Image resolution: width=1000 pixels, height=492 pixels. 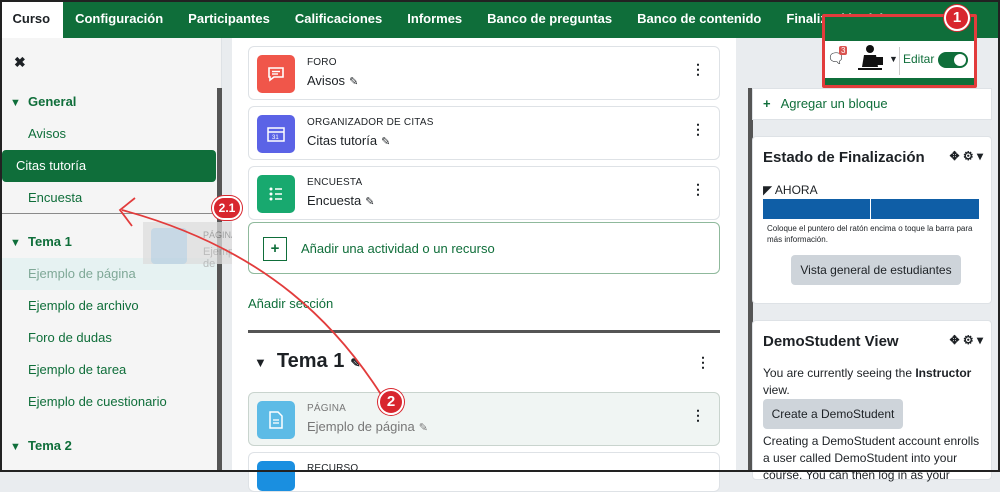 I want to click on drawer-item: Avisos, so click(x=108, y=134).